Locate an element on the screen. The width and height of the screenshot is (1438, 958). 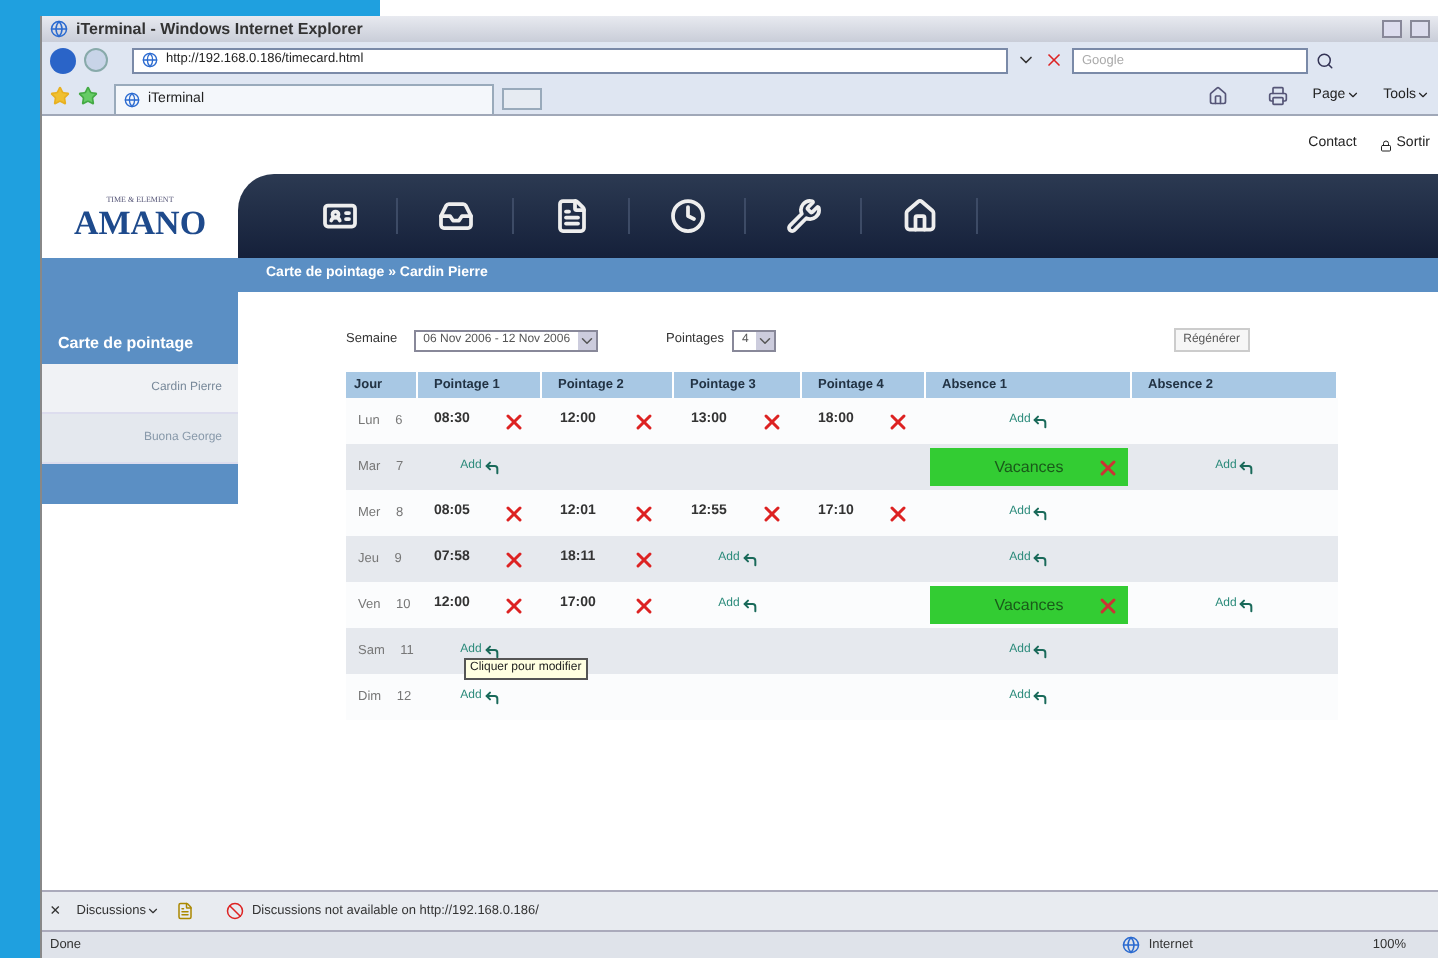
page-icon is located at coordinates (150, 60).